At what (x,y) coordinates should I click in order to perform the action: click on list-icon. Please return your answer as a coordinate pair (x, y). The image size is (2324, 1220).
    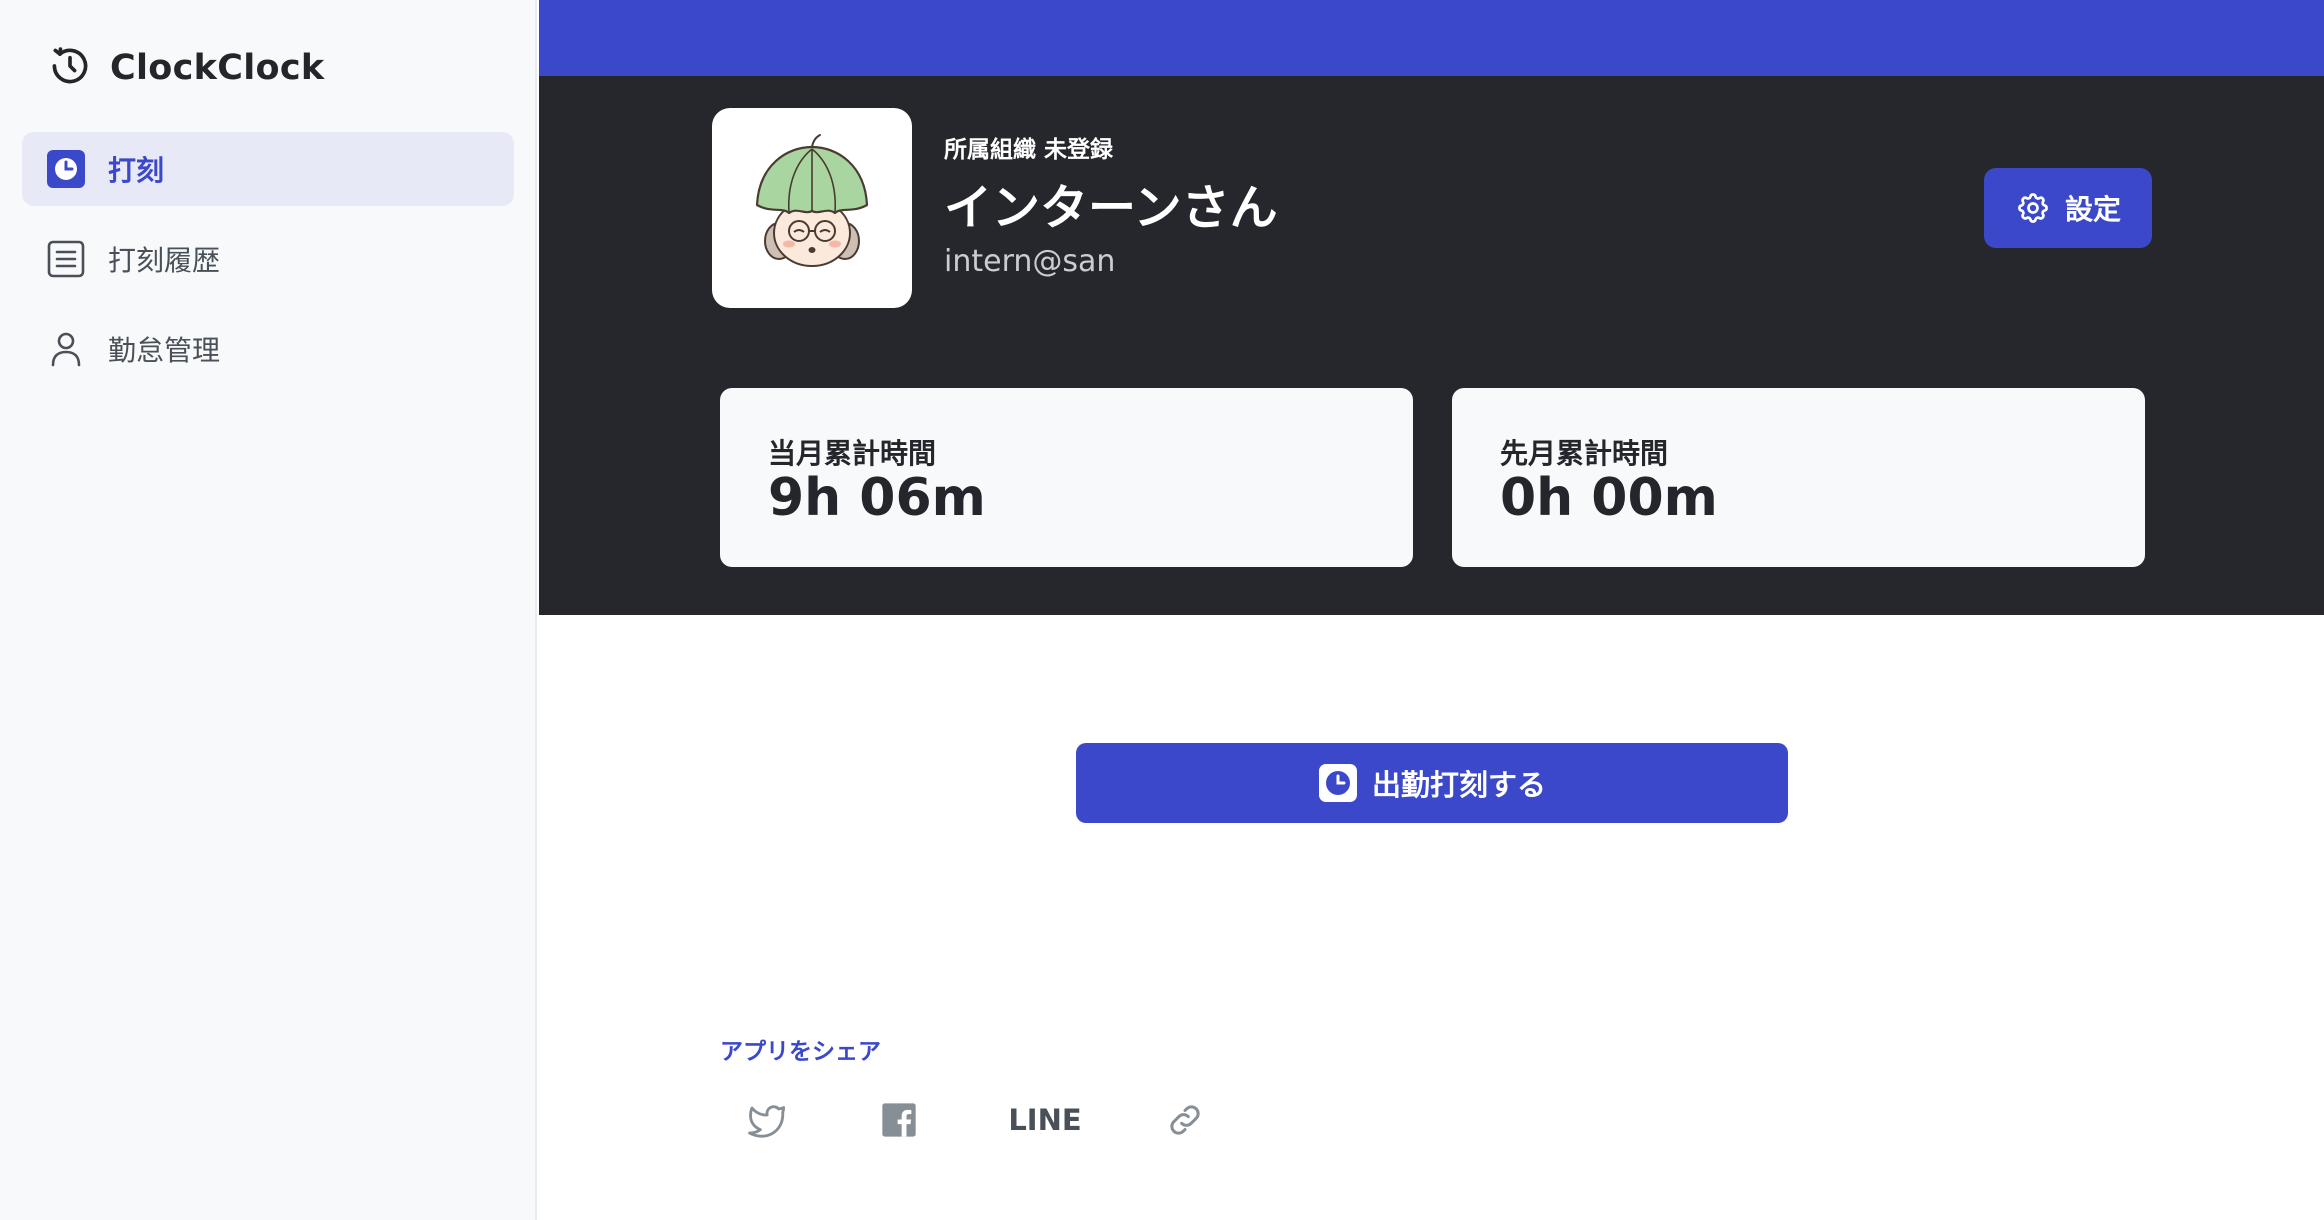
    Looking at the image, I should click on (66, 259).